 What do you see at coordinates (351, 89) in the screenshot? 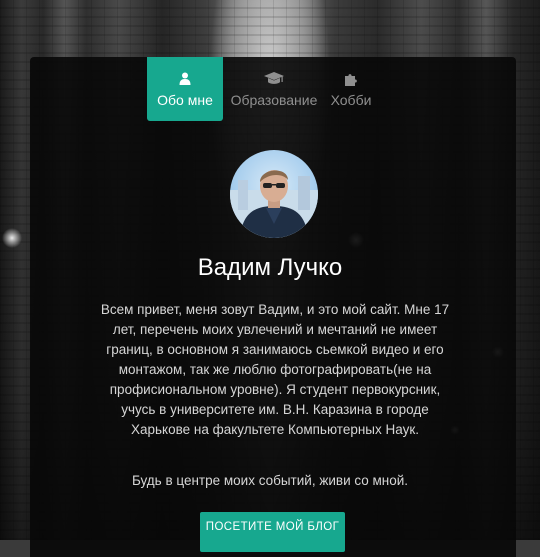
I see `tab-hobby: Хобби` at bounding box center [351, 89].